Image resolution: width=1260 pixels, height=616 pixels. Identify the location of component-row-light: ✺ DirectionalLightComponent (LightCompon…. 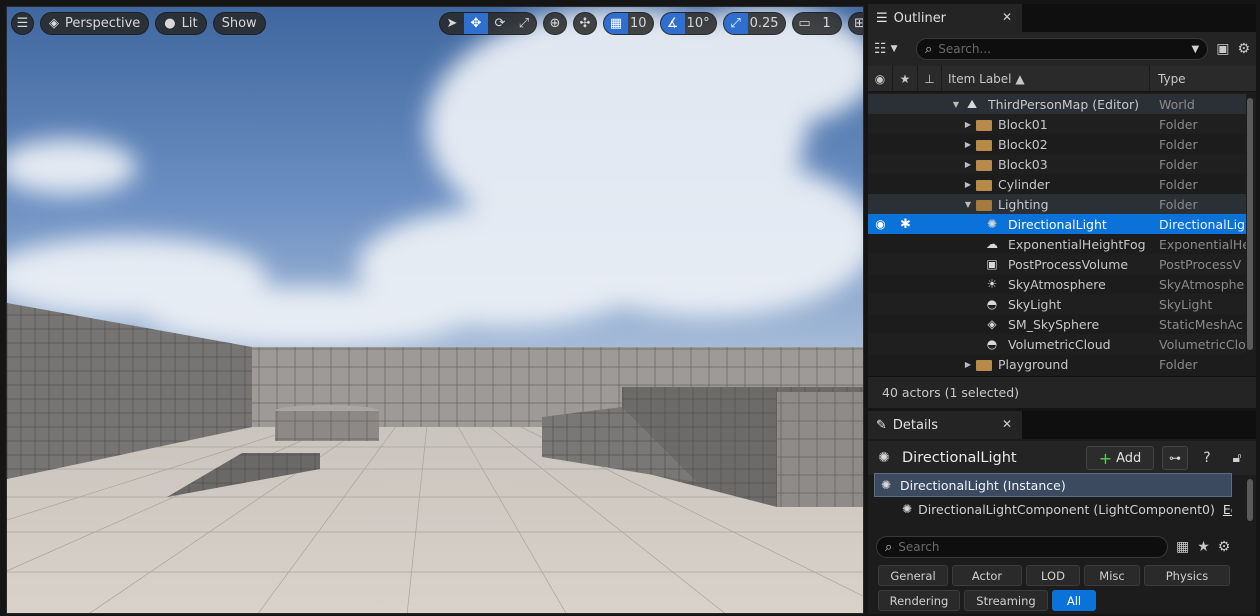
(1053, 509).